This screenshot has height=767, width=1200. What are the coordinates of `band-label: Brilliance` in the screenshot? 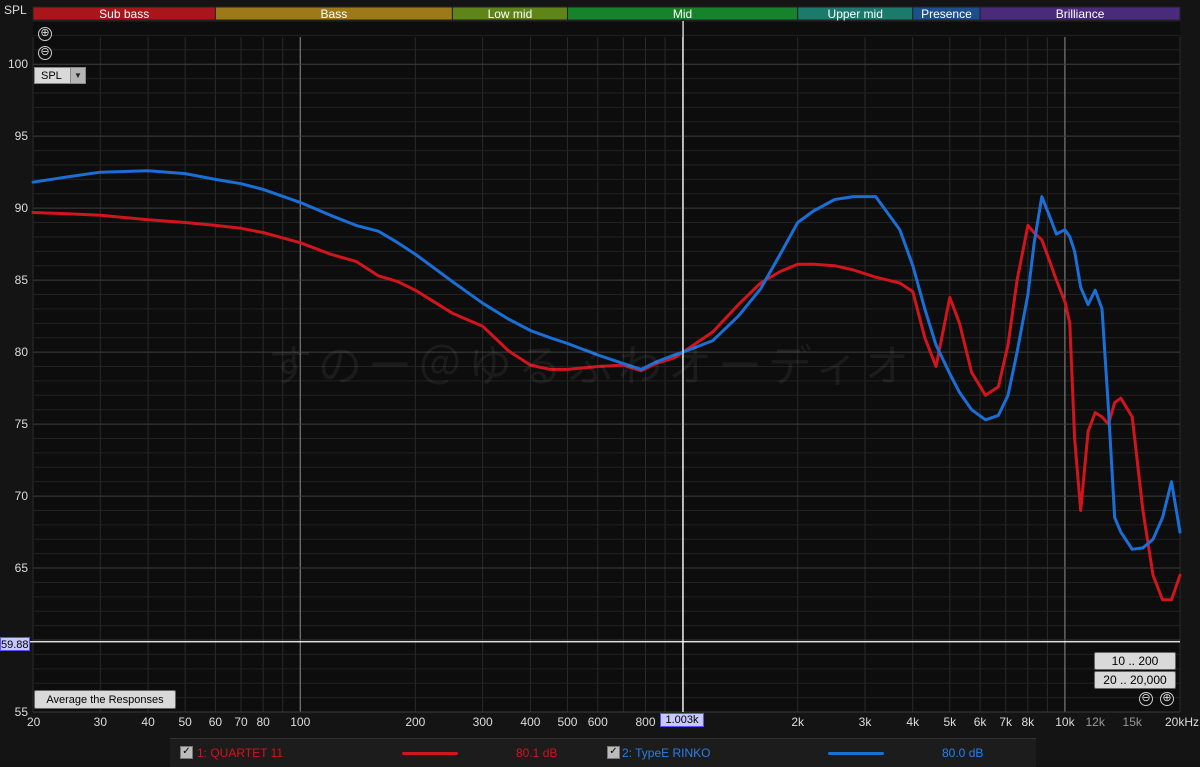 It's located at (1080, 14).